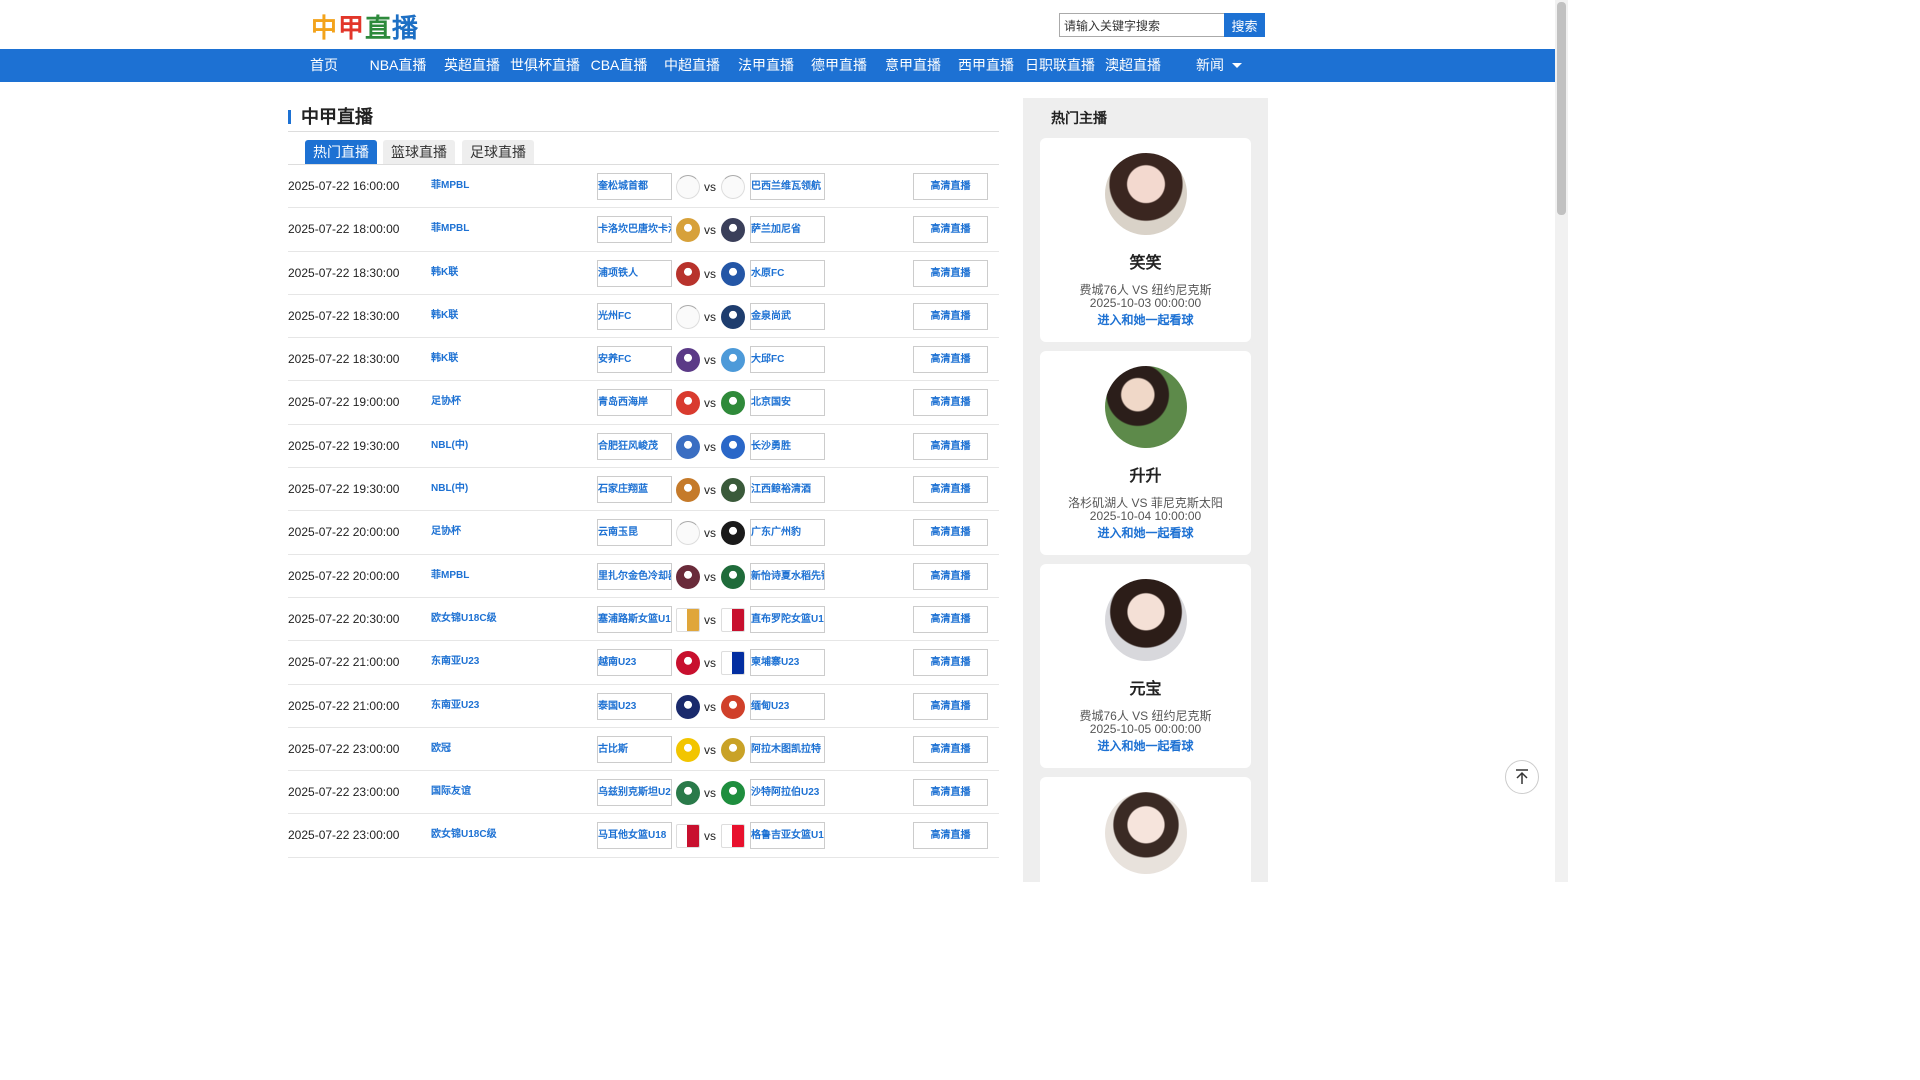  What do you see at coordinates (1244, 25) in the screenshot?
I see `search-button: 搜索` at bounding box center [1244, 25].